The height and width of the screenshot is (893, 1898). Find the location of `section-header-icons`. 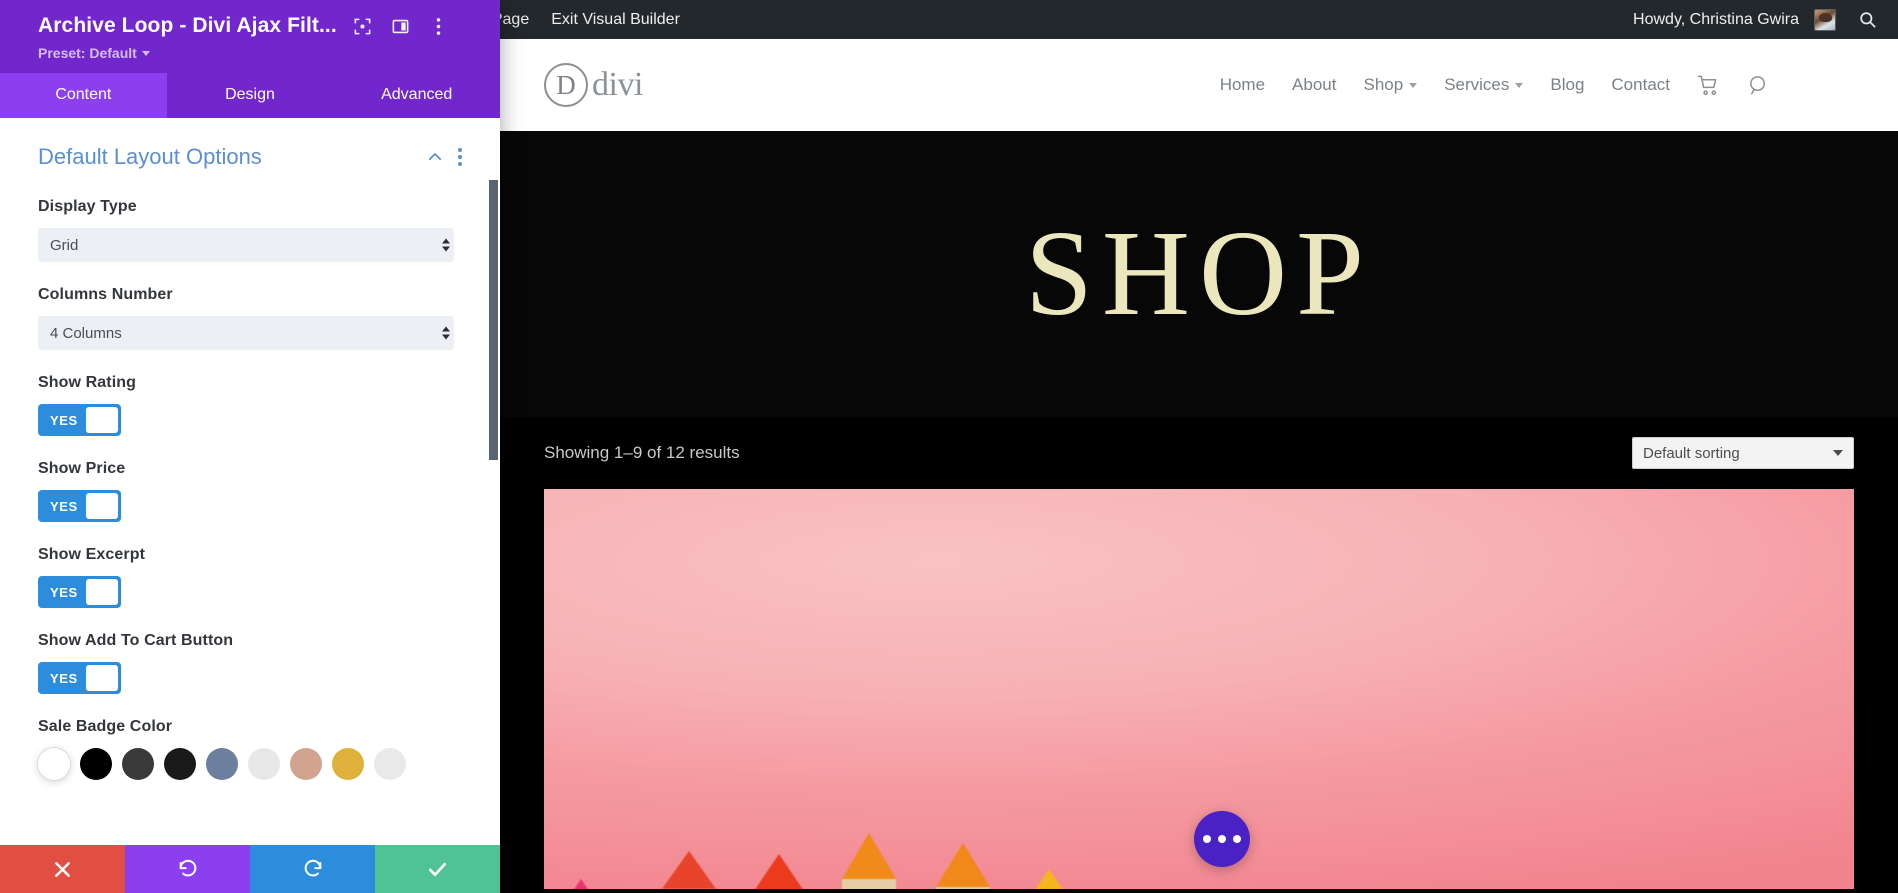

section-header-icons is located at coordinates (444, 157).